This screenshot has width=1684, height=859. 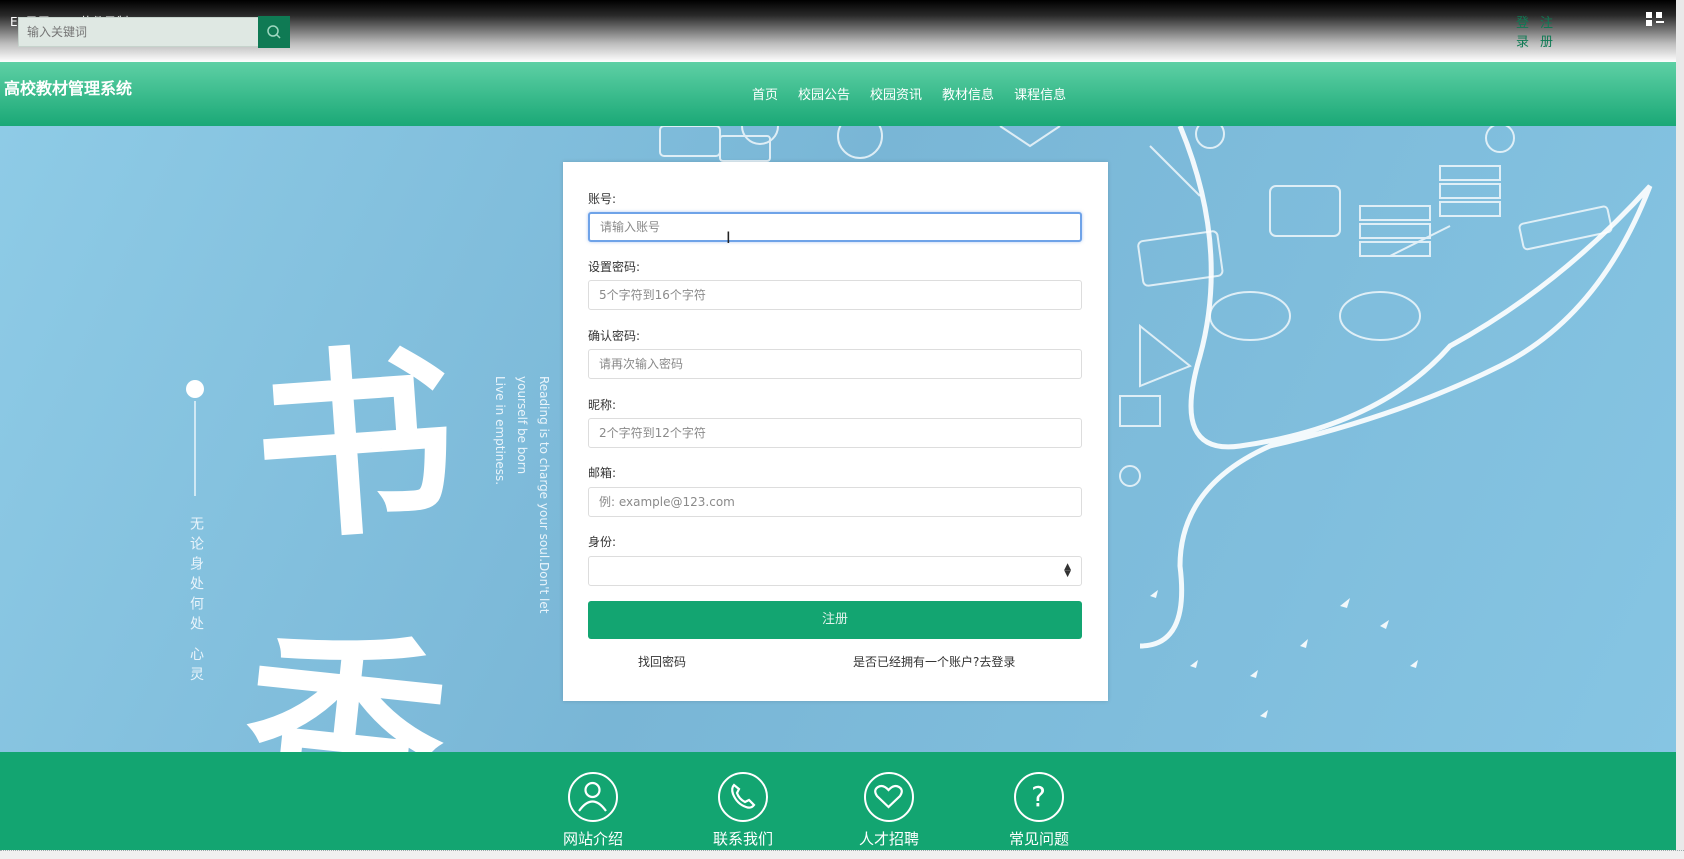 I want to click on footer-label: 人才招聘, so click(x=888, y=839).